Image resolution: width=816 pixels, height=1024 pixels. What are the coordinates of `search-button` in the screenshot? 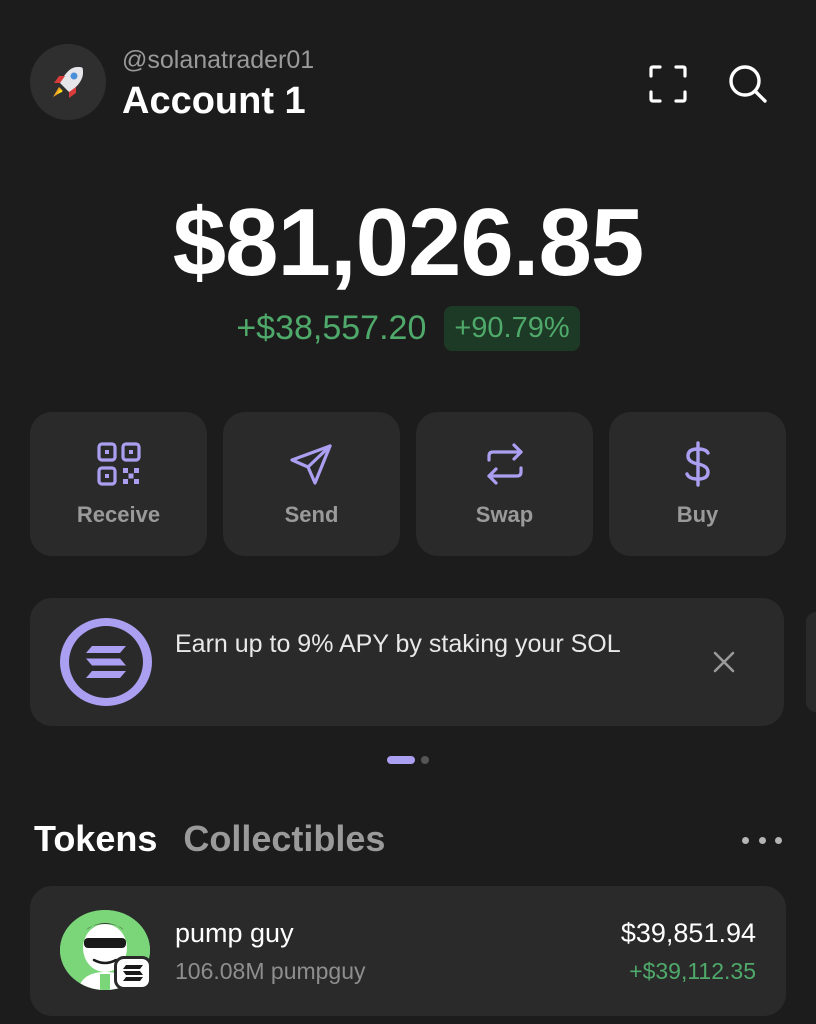 It's located at (748, 84).